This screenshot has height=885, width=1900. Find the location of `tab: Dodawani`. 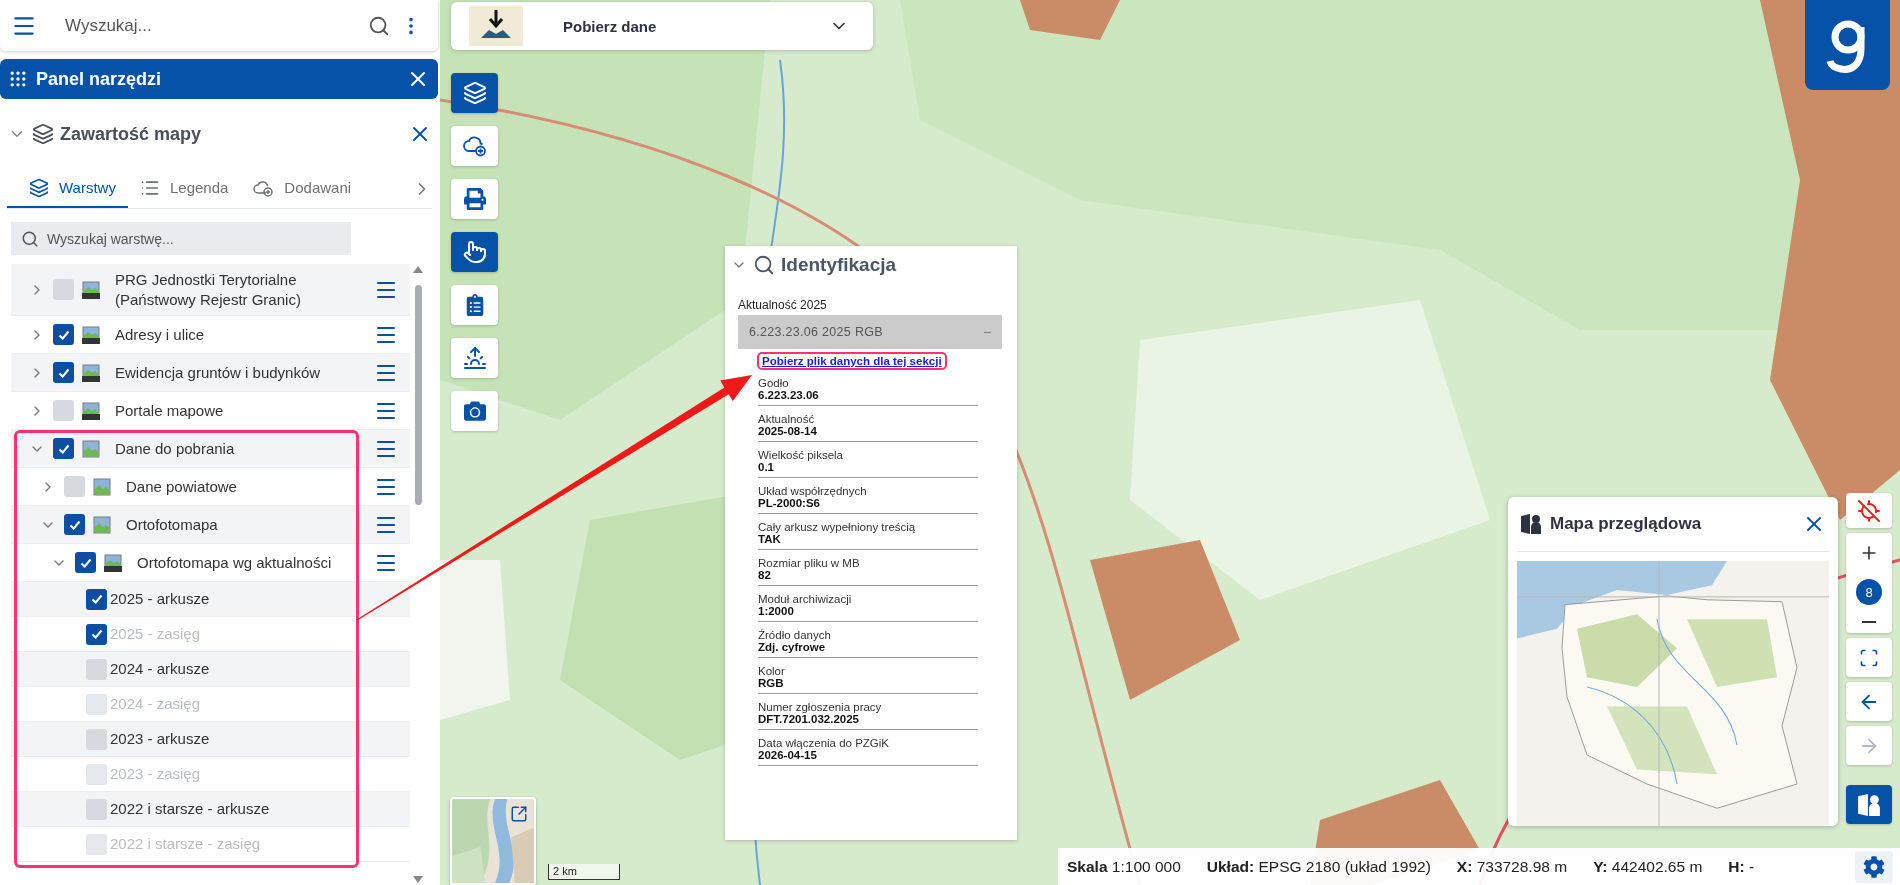

tab: Dodawani is located at coordinates (302, 188).